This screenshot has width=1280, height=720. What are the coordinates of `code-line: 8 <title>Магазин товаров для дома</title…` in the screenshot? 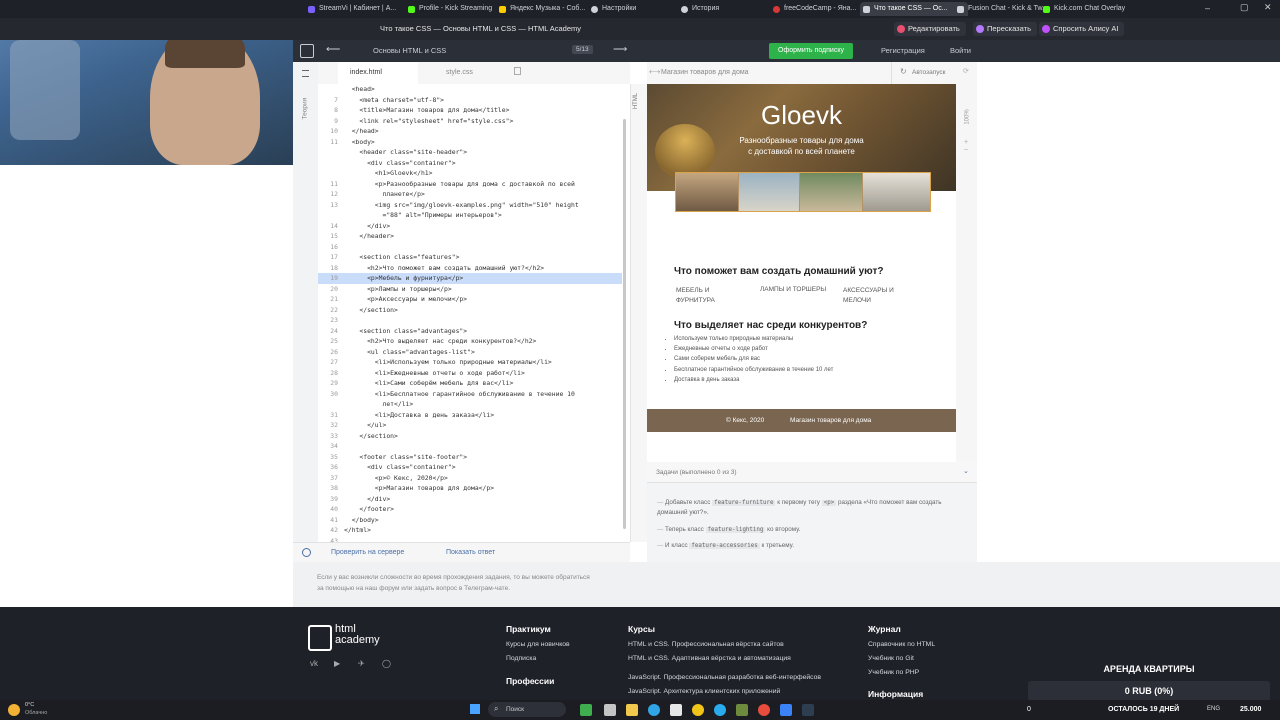 It's located at (413, 110).